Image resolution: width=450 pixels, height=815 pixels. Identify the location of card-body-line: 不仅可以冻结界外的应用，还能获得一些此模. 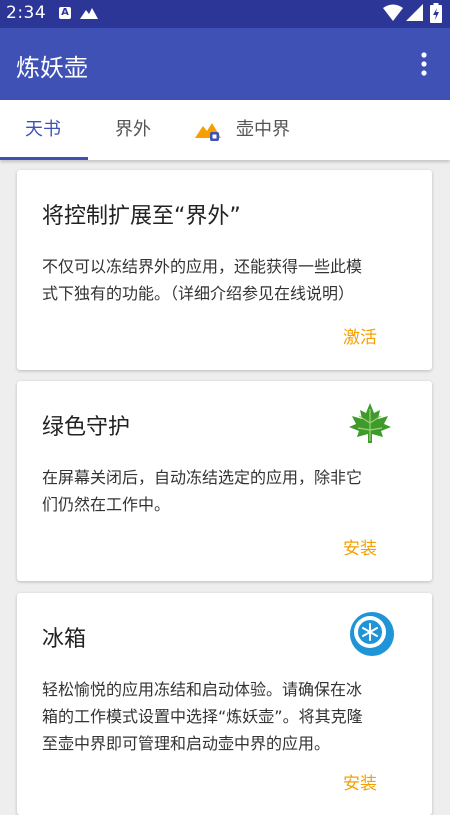
(202, 266).